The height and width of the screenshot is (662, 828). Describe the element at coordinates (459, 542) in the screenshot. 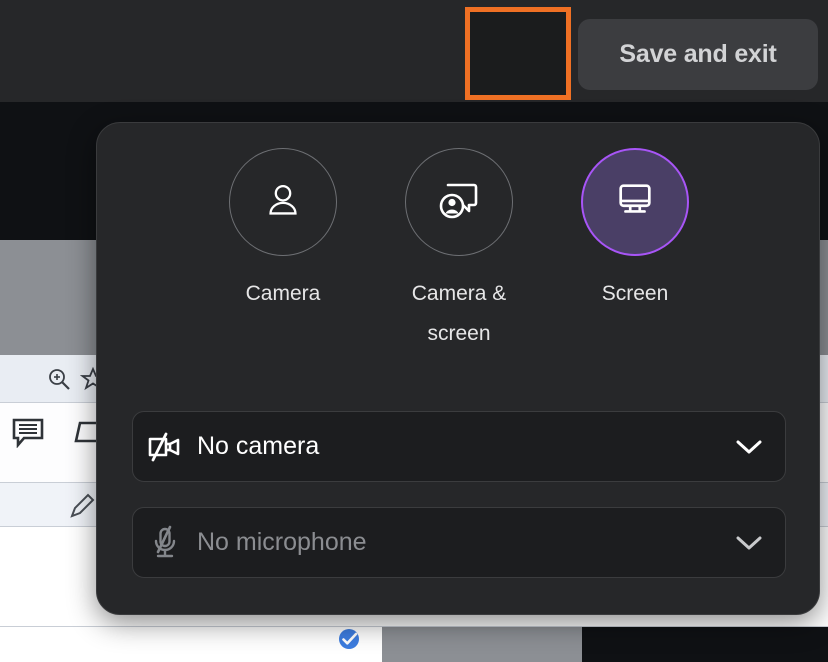

I see `microphone-select: No microphone` at that location.